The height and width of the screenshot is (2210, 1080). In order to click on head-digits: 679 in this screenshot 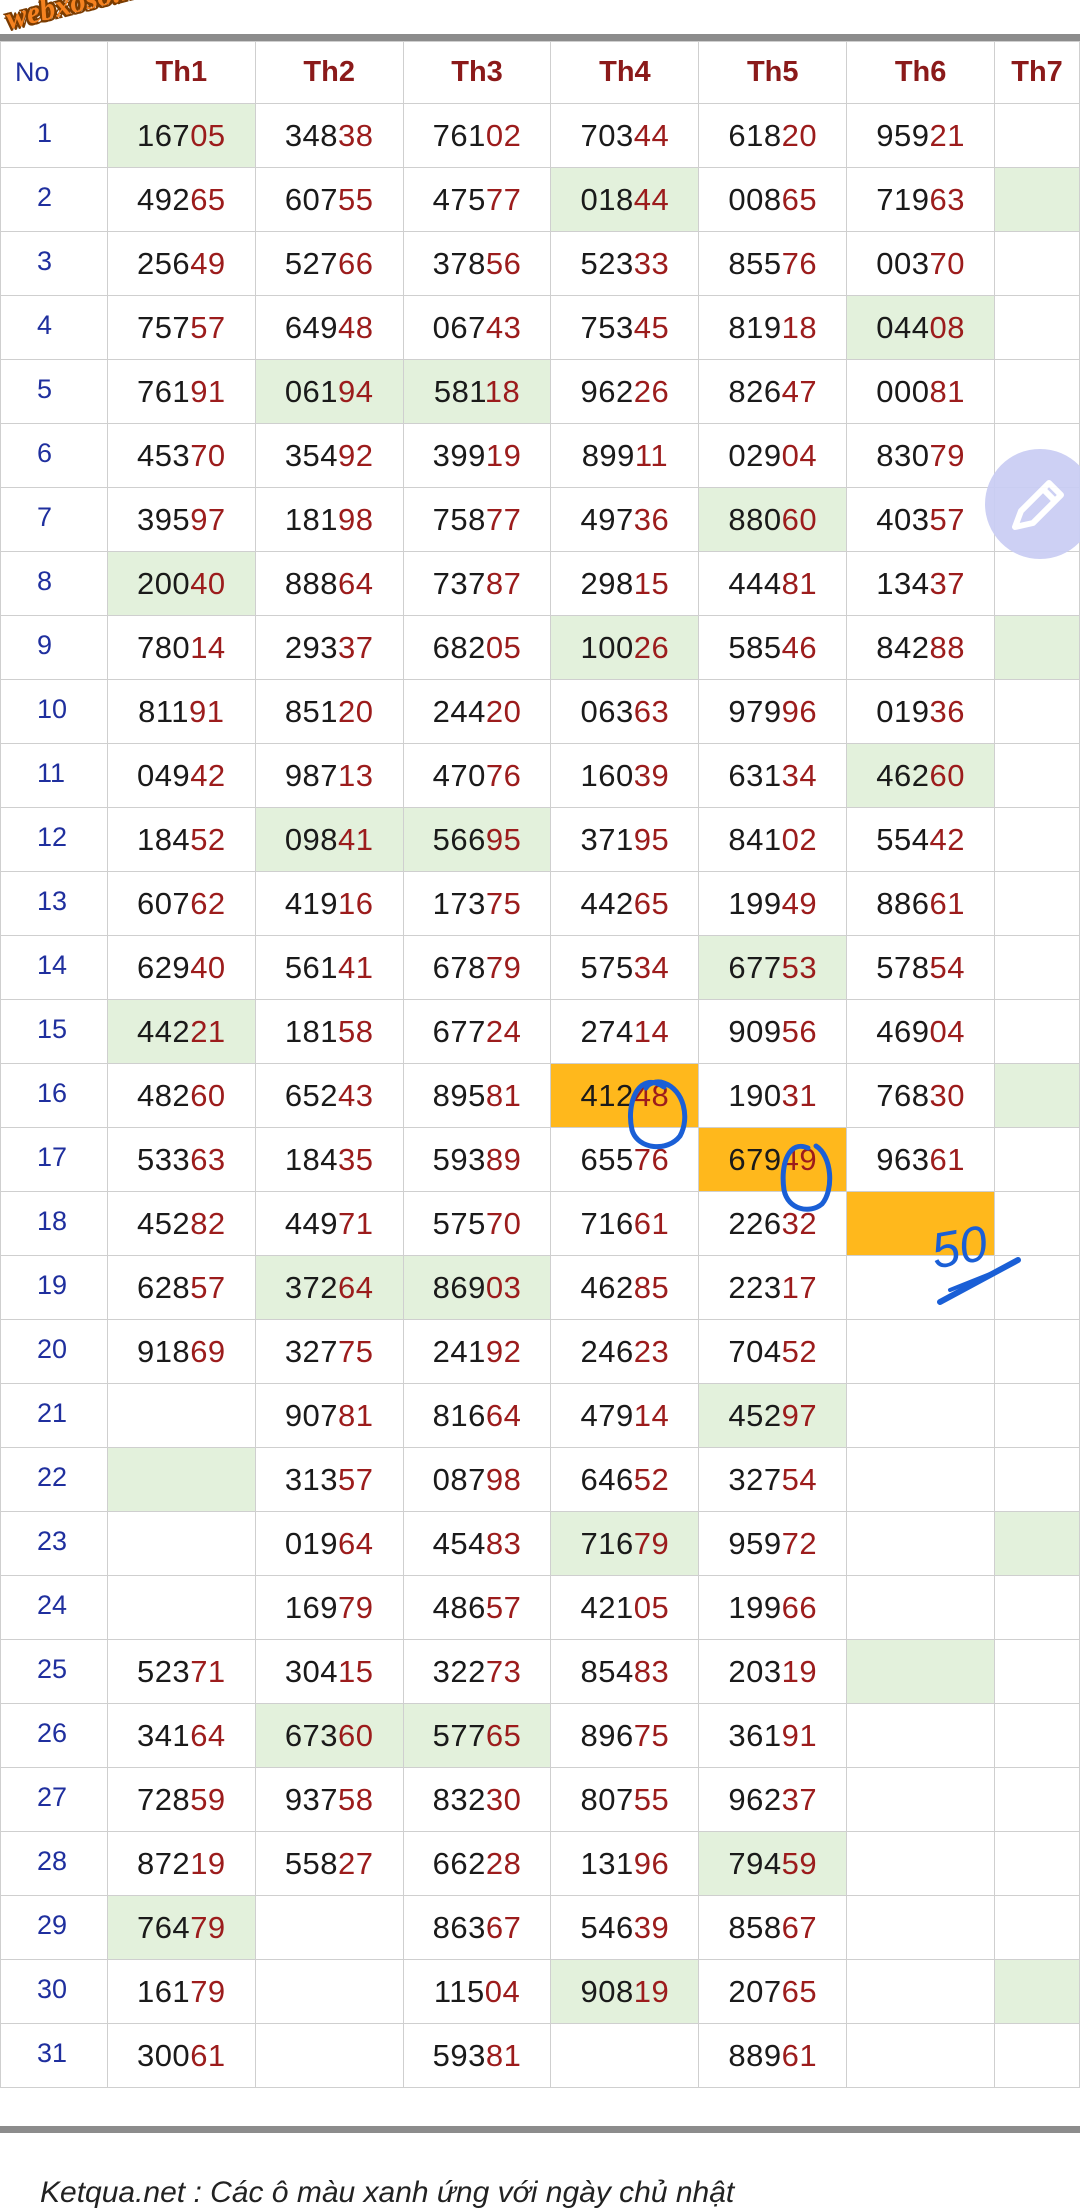, I will do `click(755, 1159)`.